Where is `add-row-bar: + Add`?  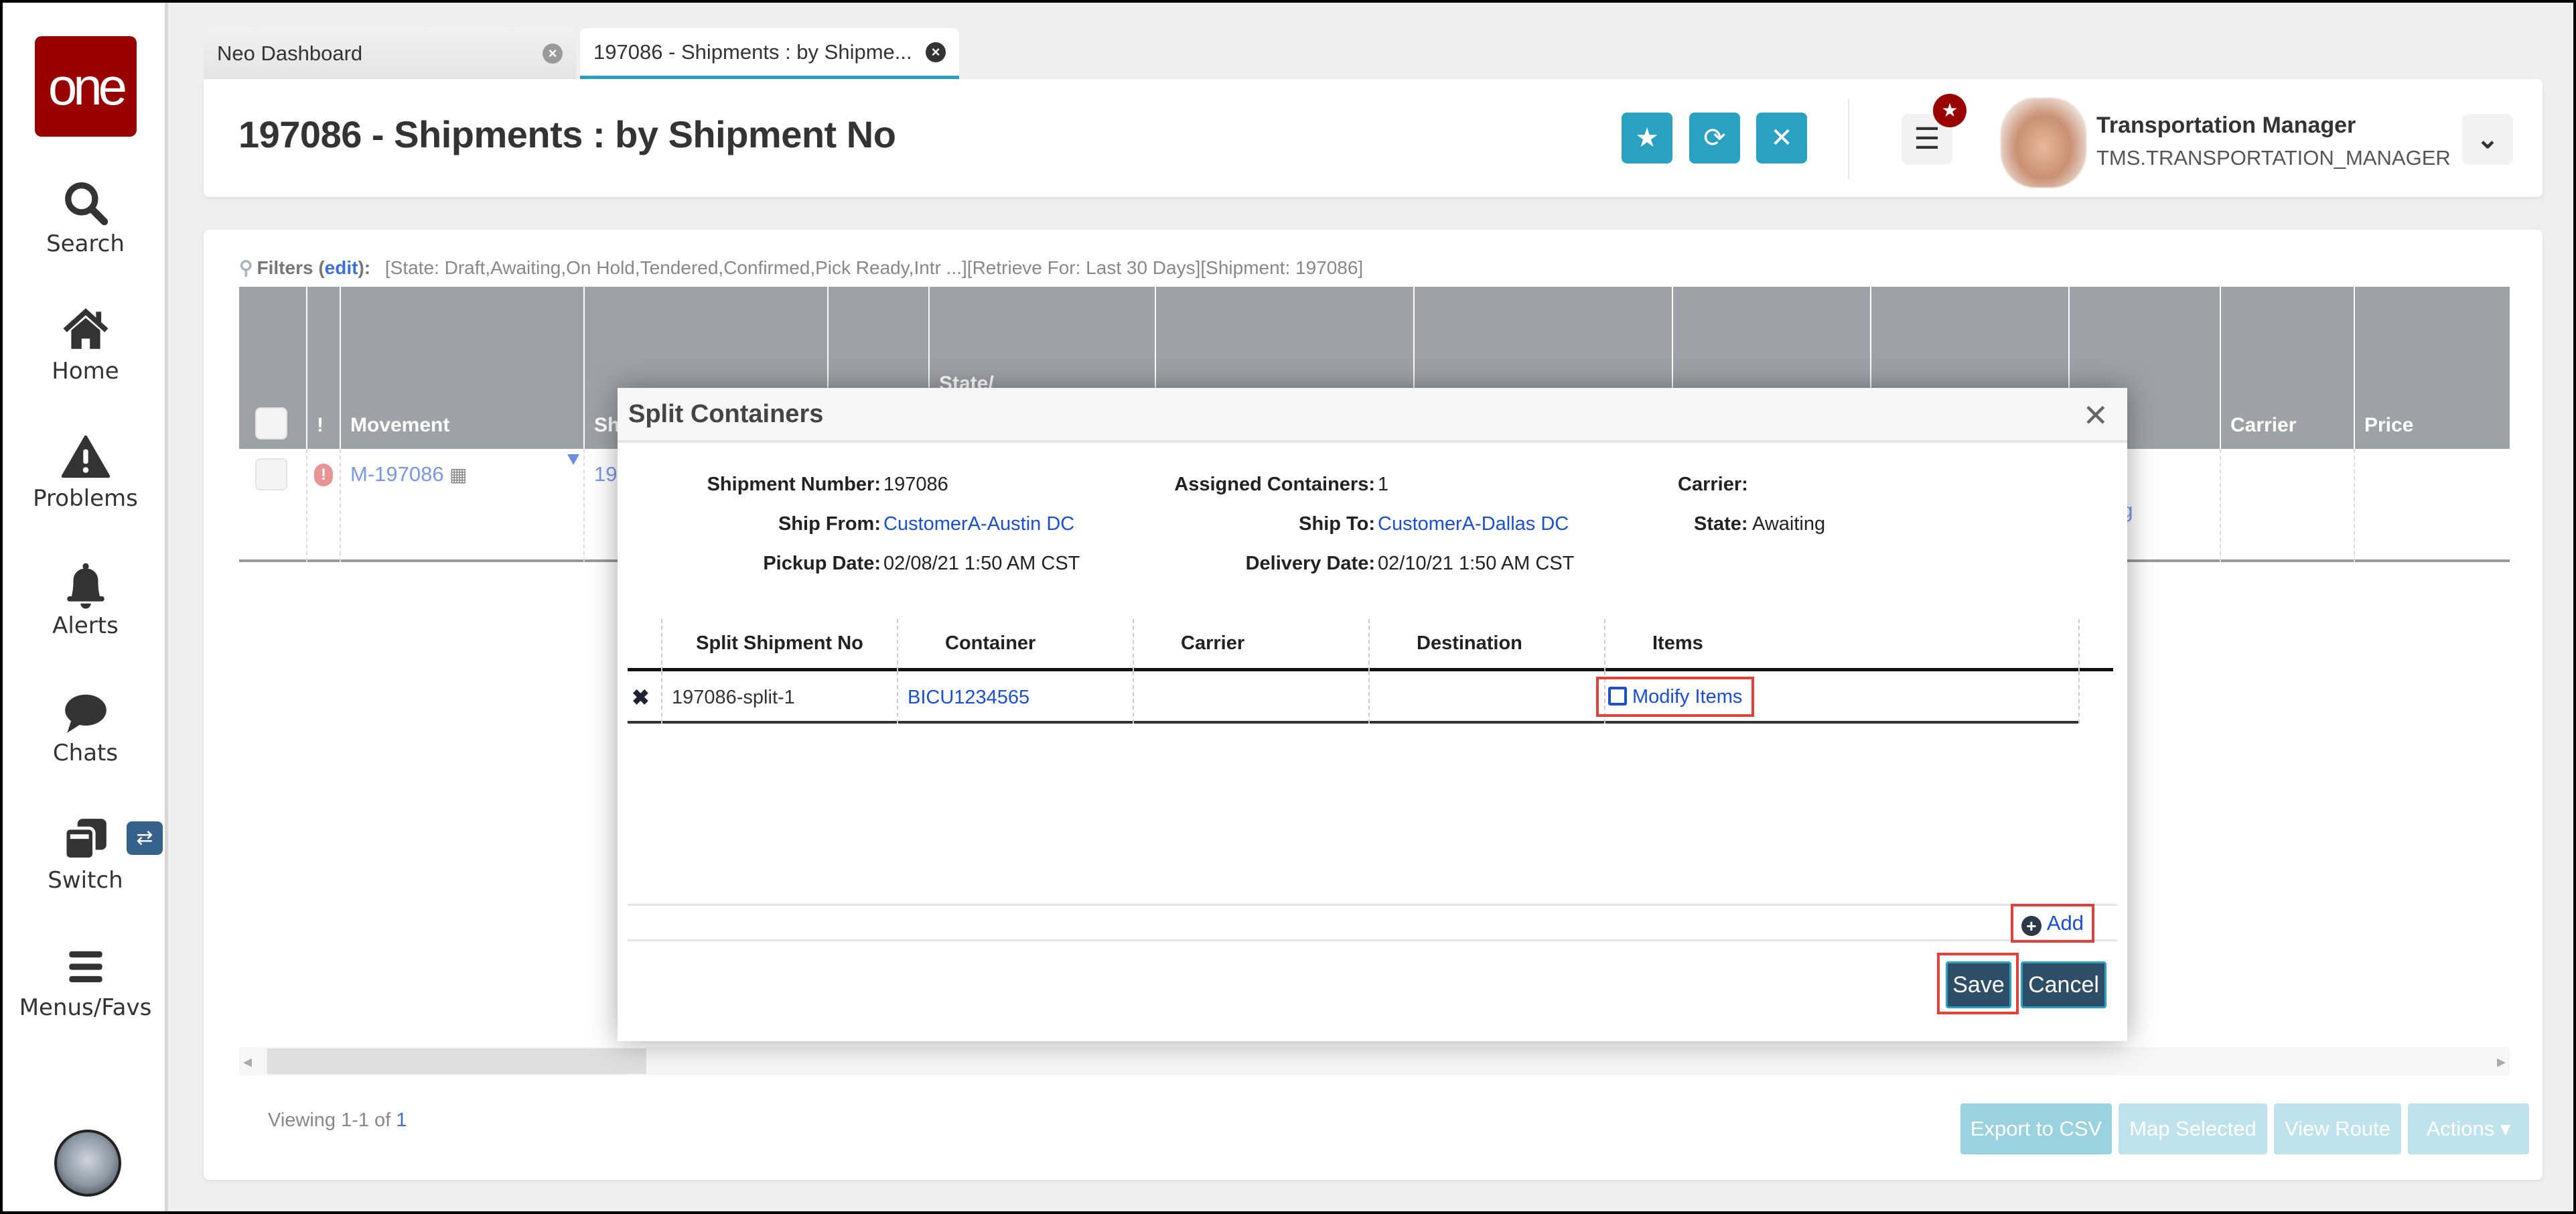 add-row-bar: + Add is located at coordinates (1372, 923).